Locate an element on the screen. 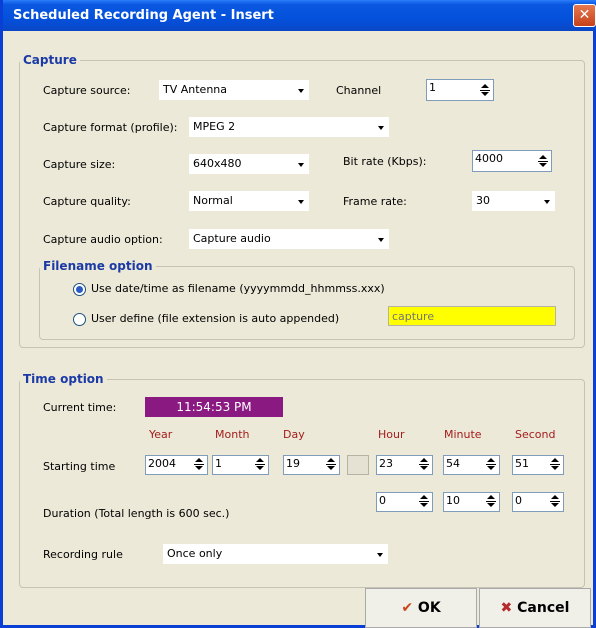 This screenshot has height=628, width=596. radio-user-filename is located at coordinates (79, 319).